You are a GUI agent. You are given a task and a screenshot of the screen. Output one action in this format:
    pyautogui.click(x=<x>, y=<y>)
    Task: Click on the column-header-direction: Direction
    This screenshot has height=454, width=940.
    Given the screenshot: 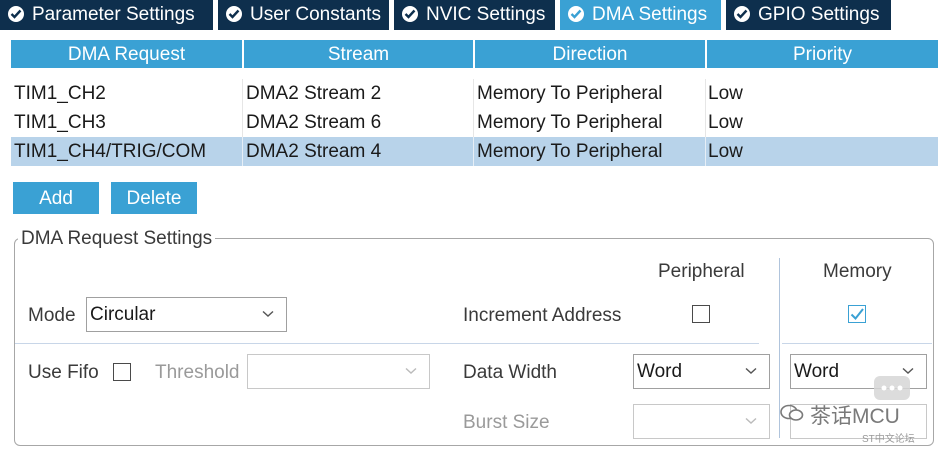 What is the action you would take?
    pyautogui.click(x=590, y=54)
    